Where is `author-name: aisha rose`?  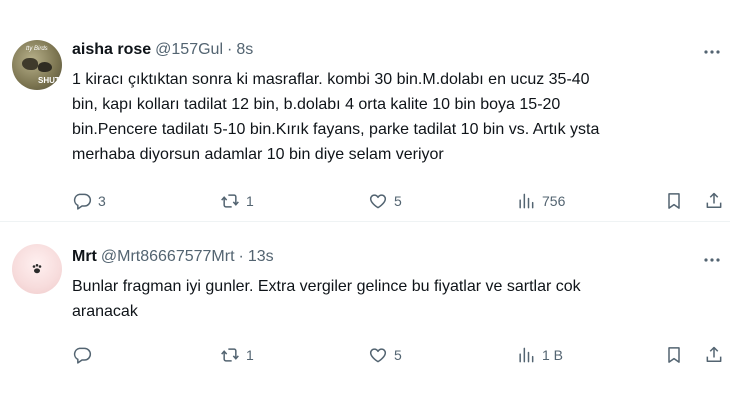 author-name: aisha rose is located at coordinates (111, 50).